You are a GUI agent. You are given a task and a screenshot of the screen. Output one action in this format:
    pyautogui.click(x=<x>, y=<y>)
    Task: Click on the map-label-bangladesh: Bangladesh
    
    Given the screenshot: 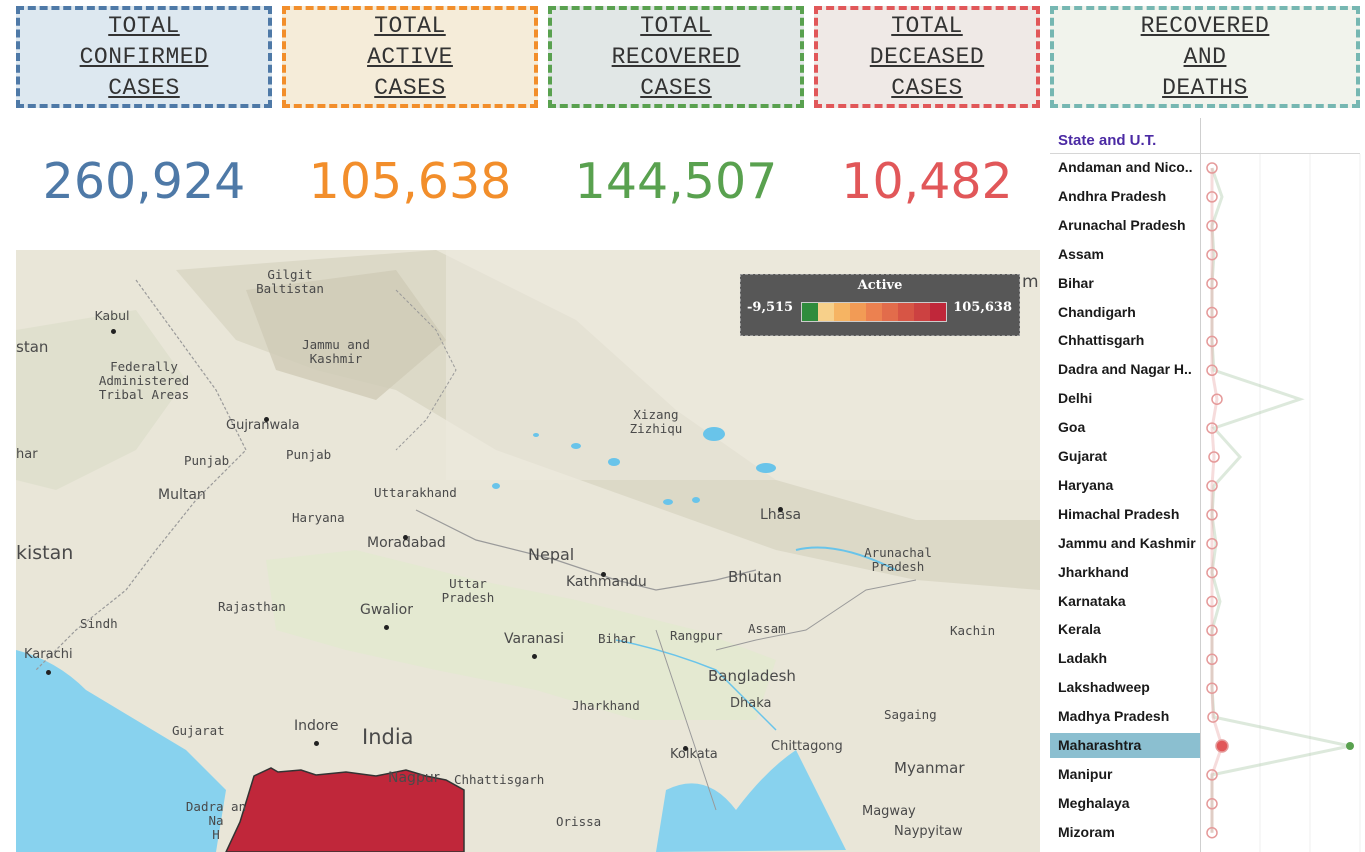 What is the action you would take?
    pyautogui.click(x=752, y=676)
    